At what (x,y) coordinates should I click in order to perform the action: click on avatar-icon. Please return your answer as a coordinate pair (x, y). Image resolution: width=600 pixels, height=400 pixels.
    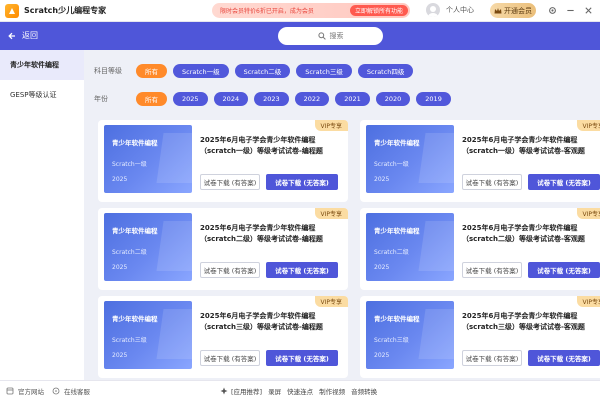
    Looking at the image, I should click on (433, 10).